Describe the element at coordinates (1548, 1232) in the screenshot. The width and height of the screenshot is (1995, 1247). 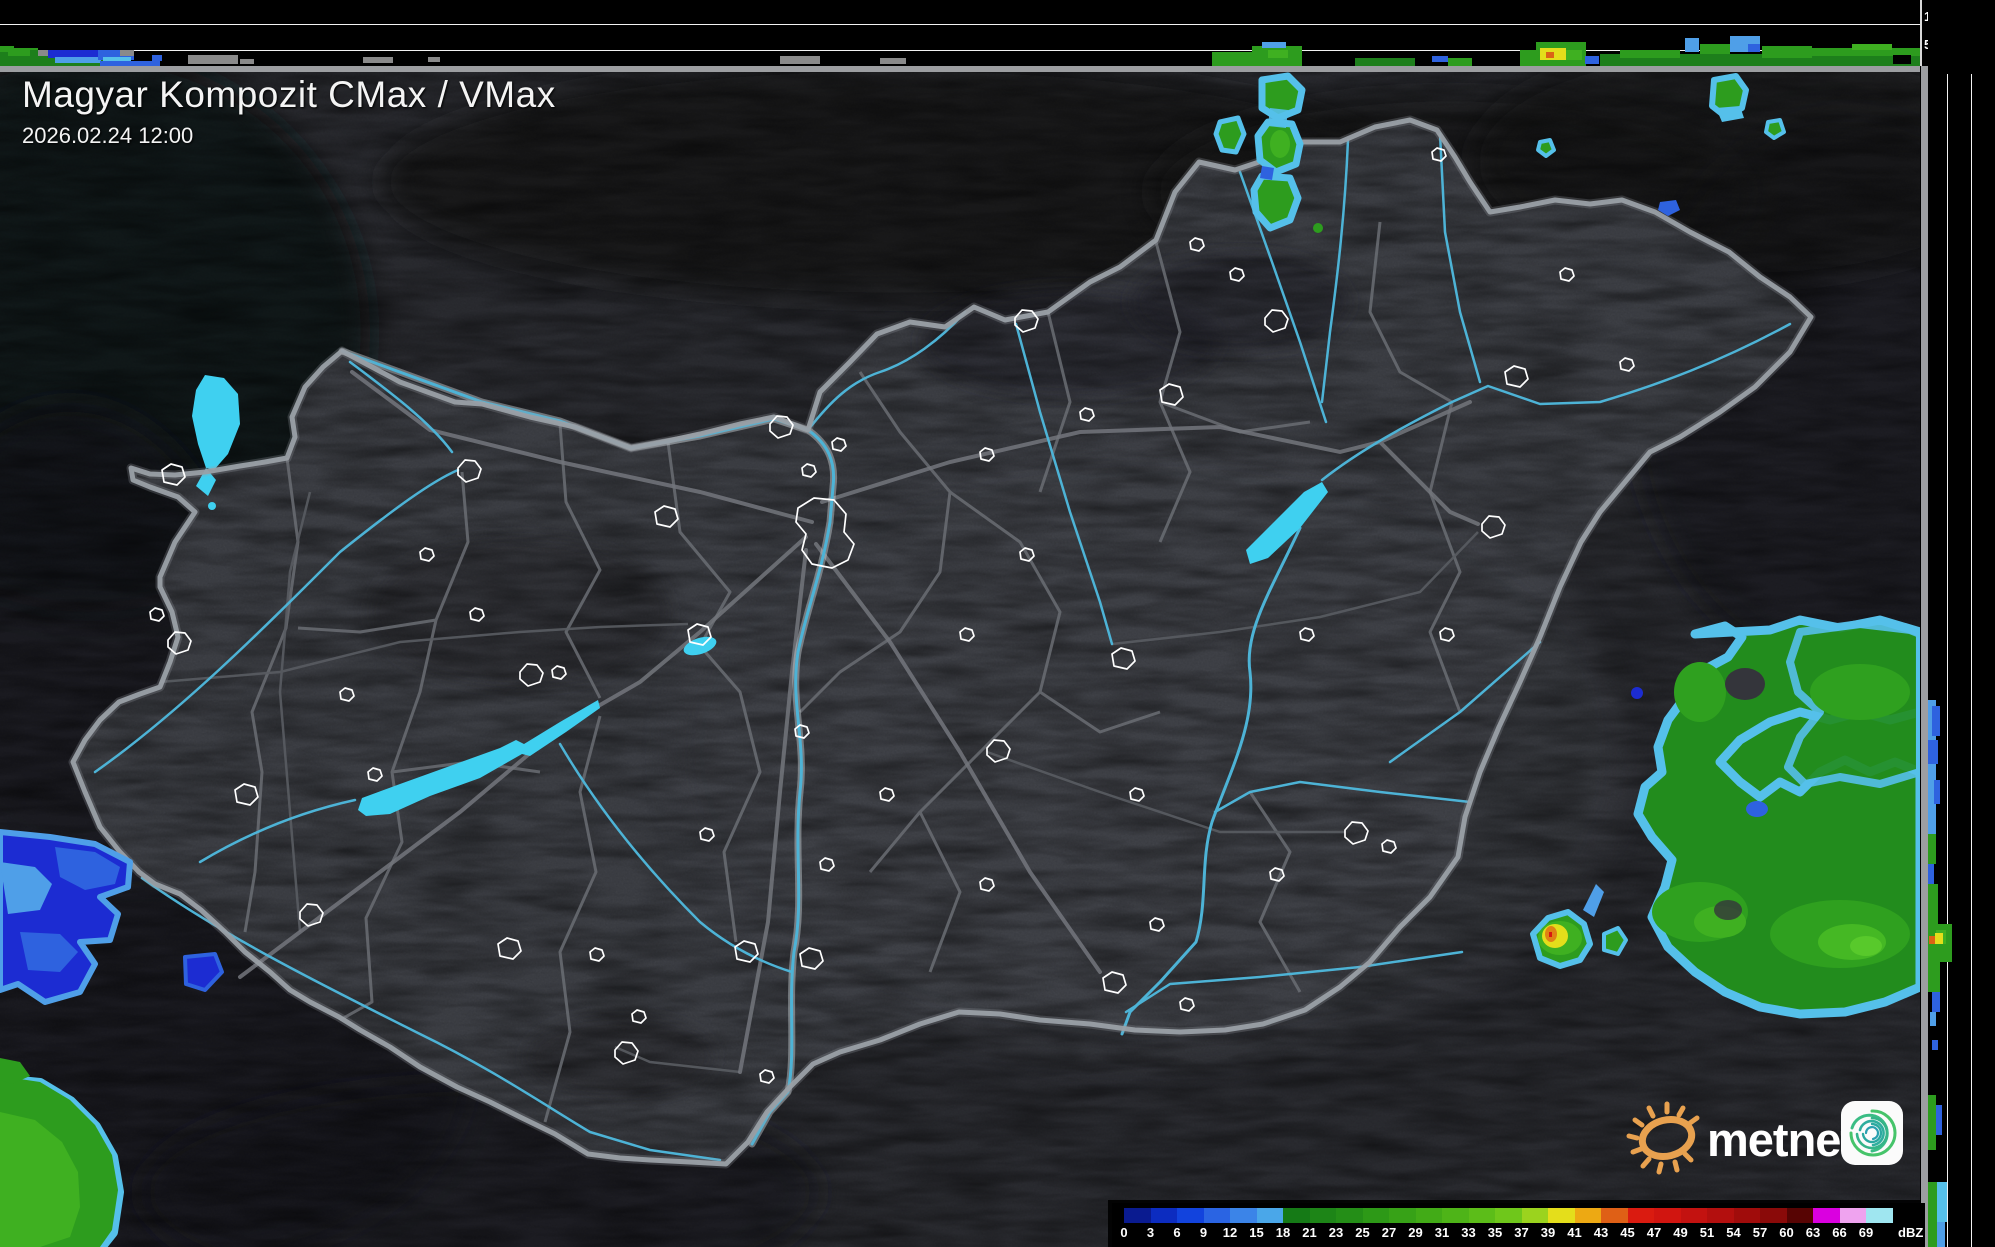
I see `dbz-tick: 39` at that location.